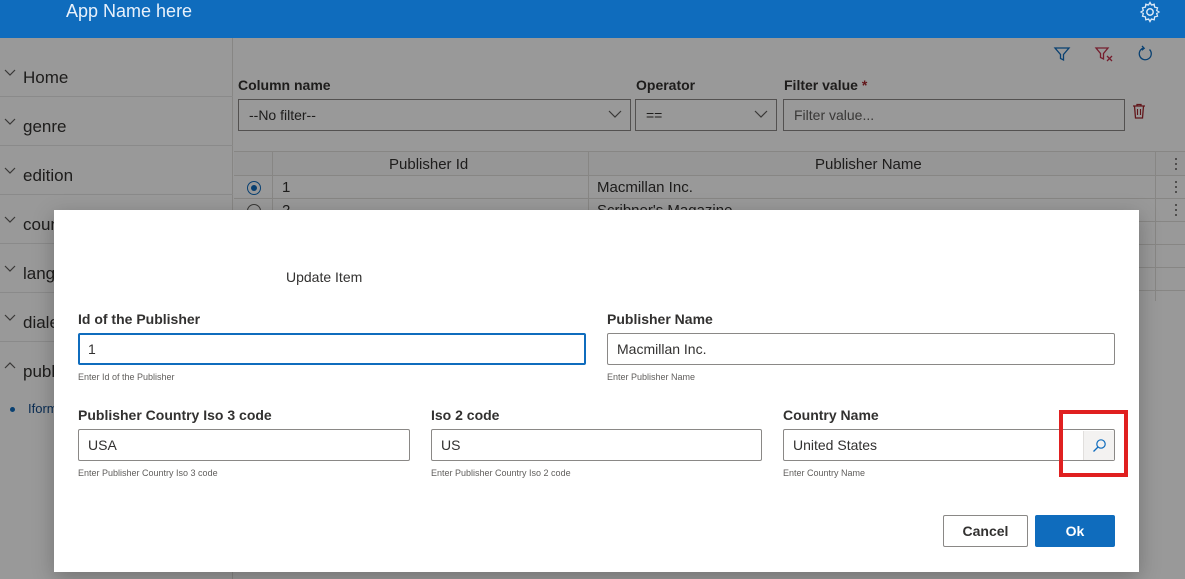  What do you see at coordinates (465, 415) in the screenshot?
I see `iso2-label: Iso 2 code` at bounding box center [465, 415].